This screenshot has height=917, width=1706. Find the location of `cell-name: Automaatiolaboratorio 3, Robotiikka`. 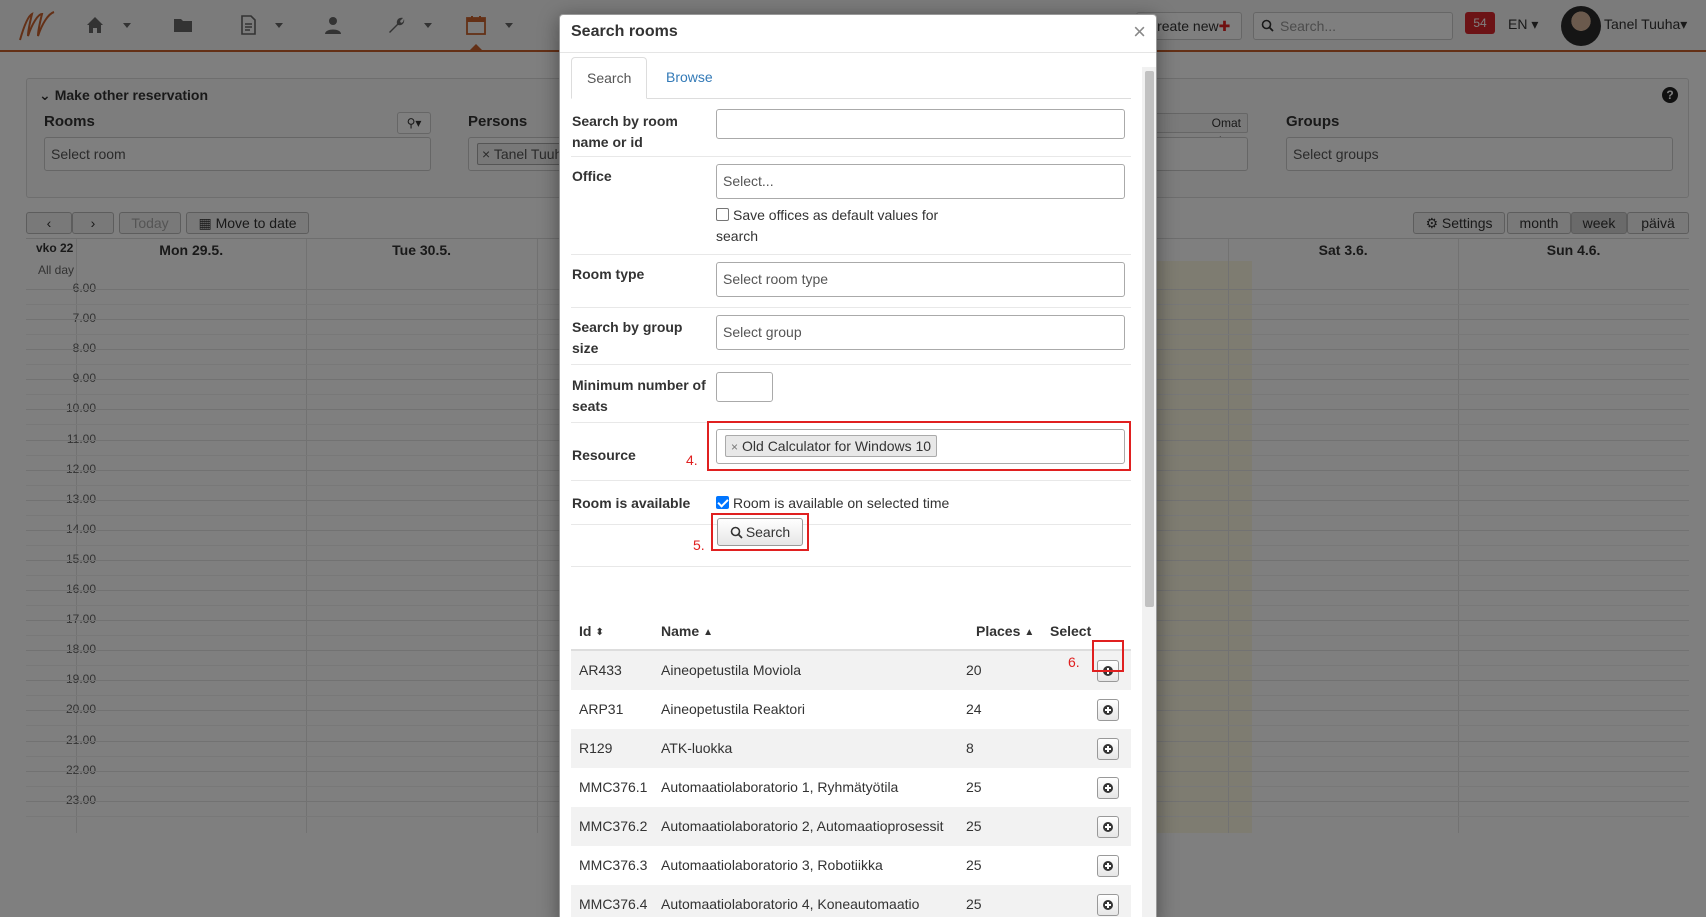

cell-name: Automaatiolaboratorio 3, Robotiikka is located at coordinates (772, 865).